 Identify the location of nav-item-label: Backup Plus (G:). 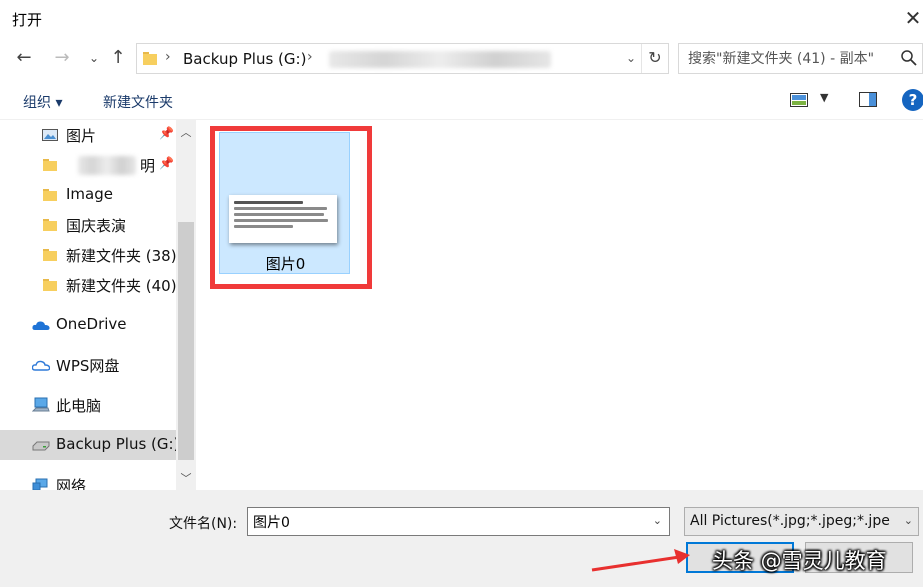
(118, 444).